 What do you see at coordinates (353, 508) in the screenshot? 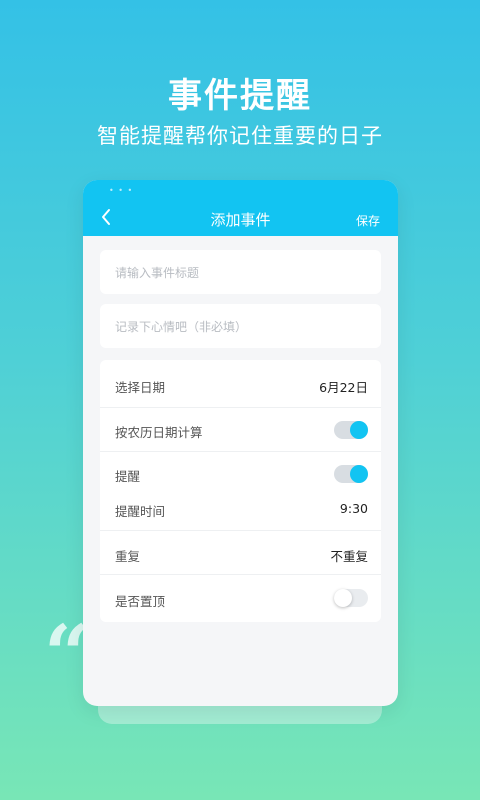
I see `remind-time-value: 9:30` at bounding box center [353, 508].